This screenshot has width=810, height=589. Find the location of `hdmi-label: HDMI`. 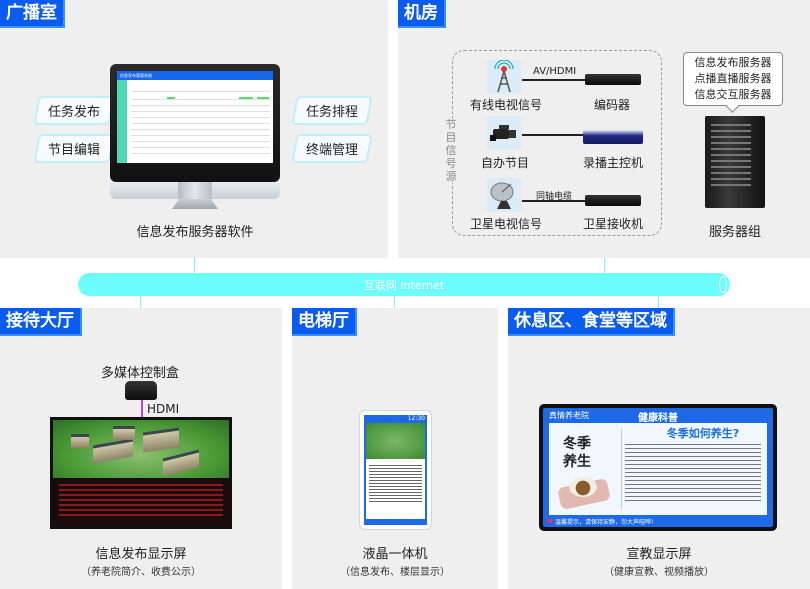

hdmi-label: HDMI is located at coordinates (163, 409).